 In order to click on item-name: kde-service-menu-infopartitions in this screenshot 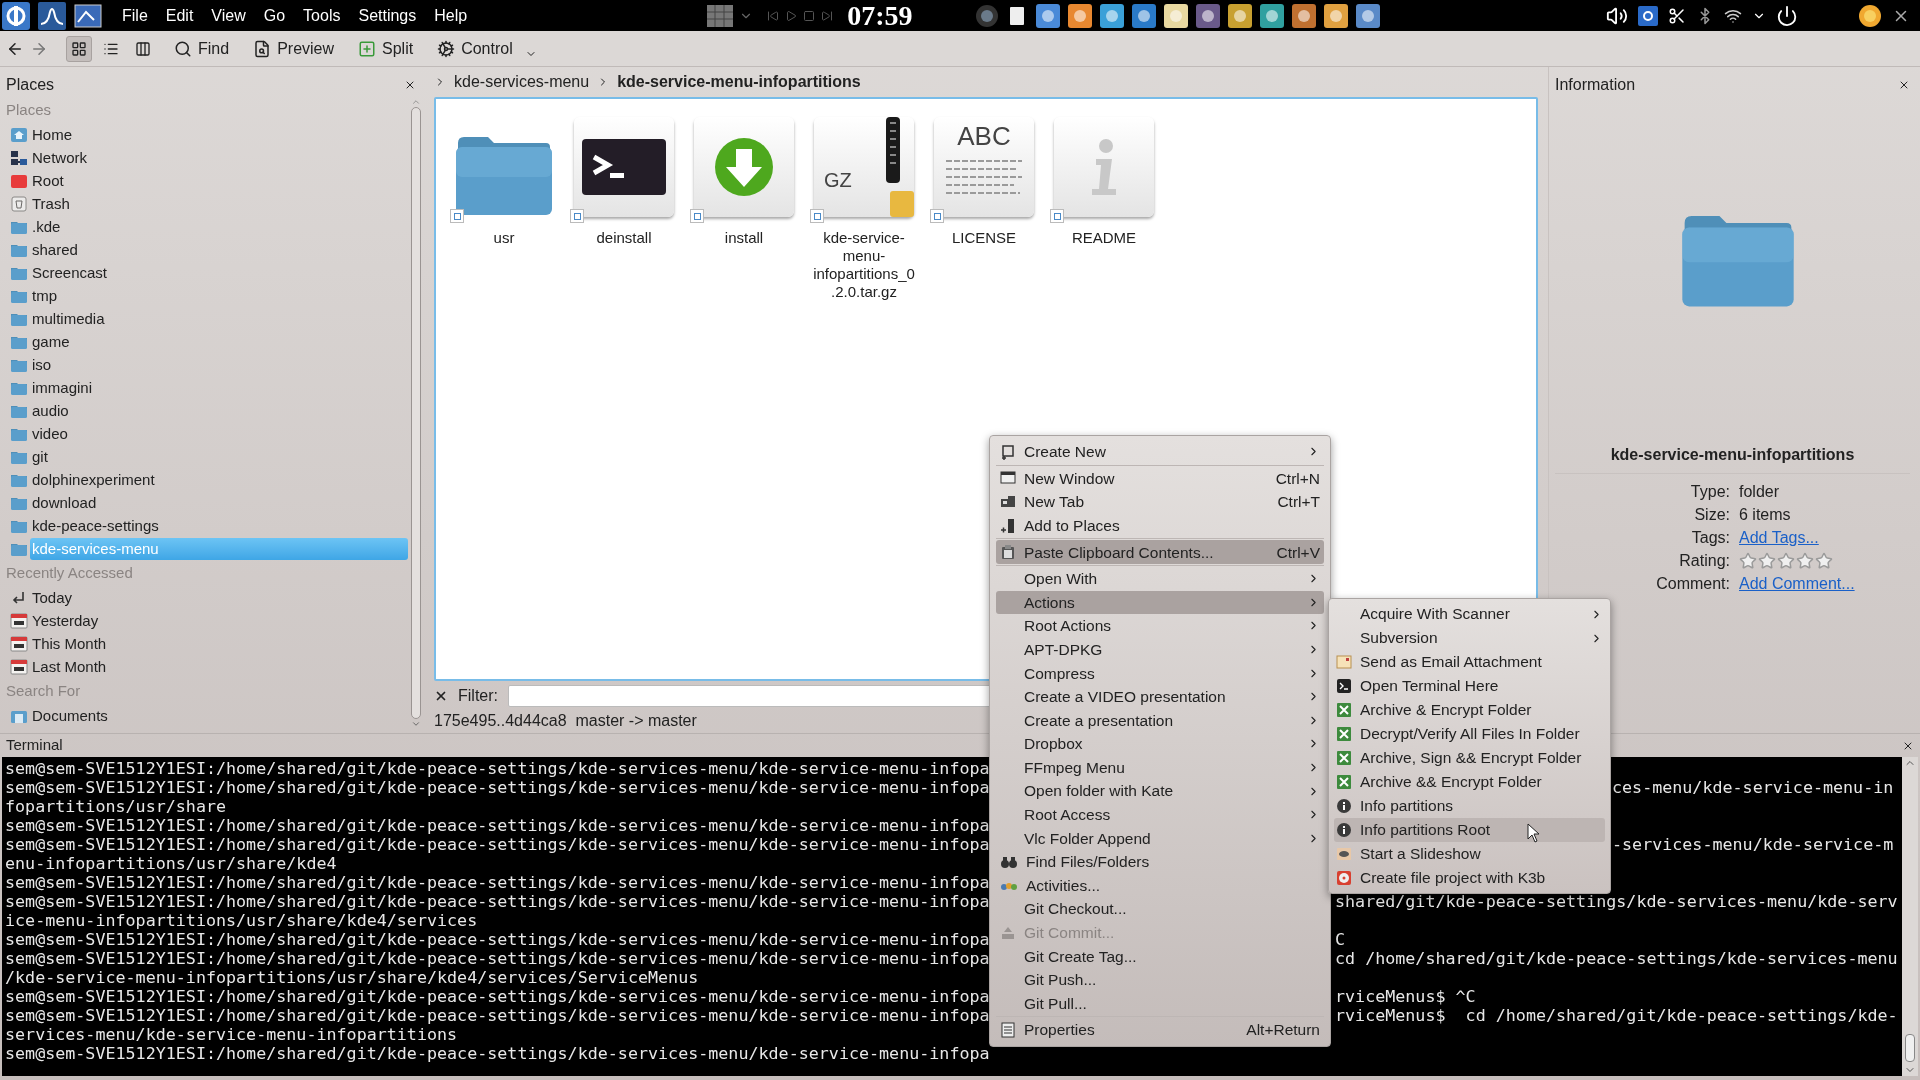, I will do `click(1732, 458)`.